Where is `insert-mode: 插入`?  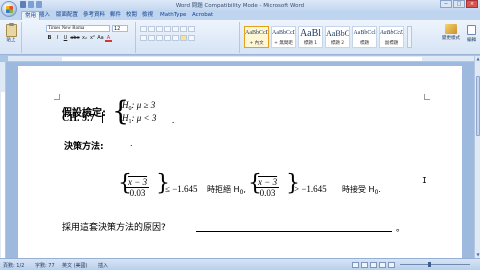
insert-mode: 插入 is located at coordinates (103, 265).